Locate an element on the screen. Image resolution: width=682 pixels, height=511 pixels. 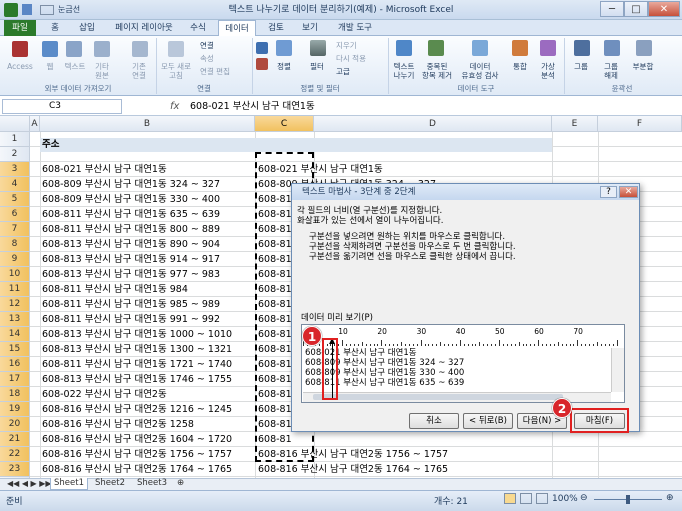
consolidate-button: 통합 is located at coordinates (520, 66).